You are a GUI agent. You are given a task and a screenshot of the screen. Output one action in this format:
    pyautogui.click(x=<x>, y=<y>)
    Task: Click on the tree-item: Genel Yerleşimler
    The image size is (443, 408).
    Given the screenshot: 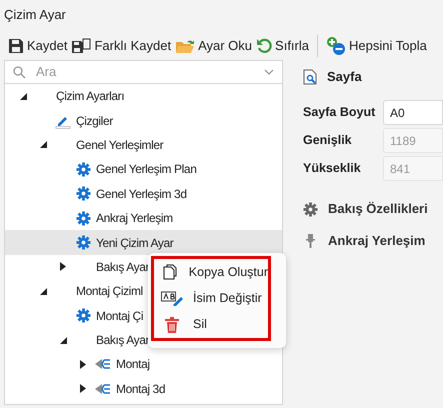 What is the action you would take?
    pyautogui.click(x=143, y=145)
    